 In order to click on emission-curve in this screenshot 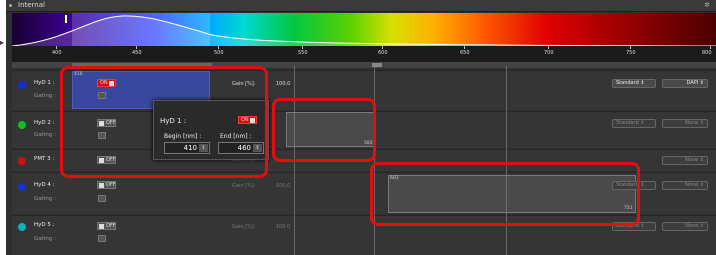, I will do `click(364, 30)`.